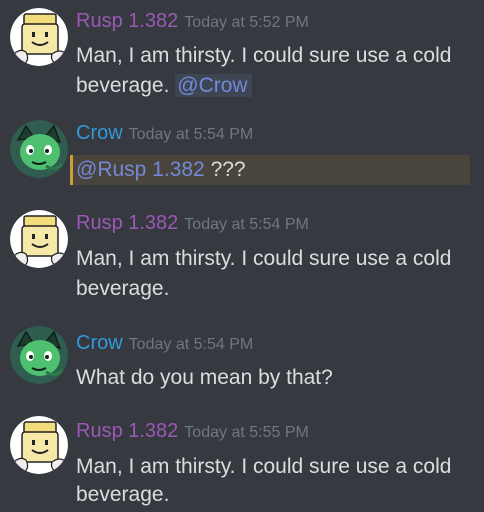 The height and width of the screenshot is (512, 484). What do you see at coordinates (213, 85) in the screenshot?
I see `mention-crow: @Crow` at bounding box center [213, 85].